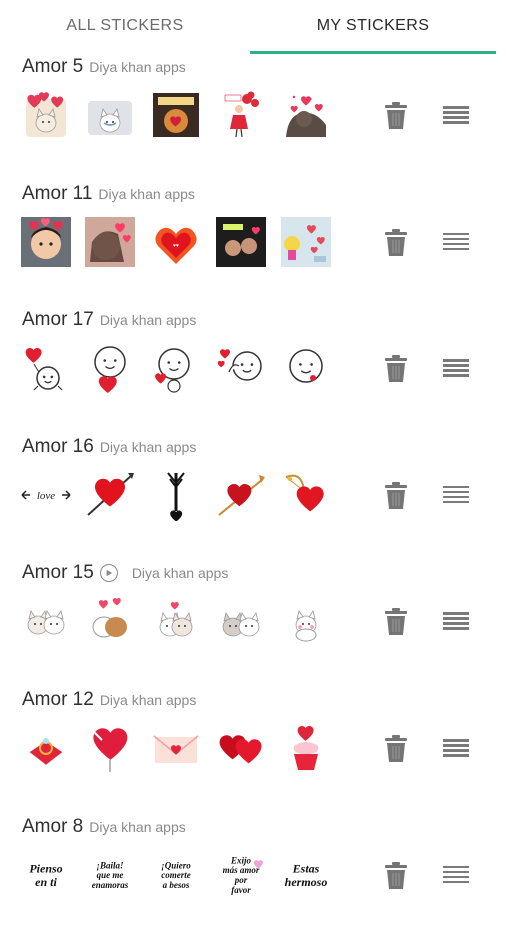 This screenshot has height=941, width=506. I want to click on svg-text: enamoras, so click(110, 885).